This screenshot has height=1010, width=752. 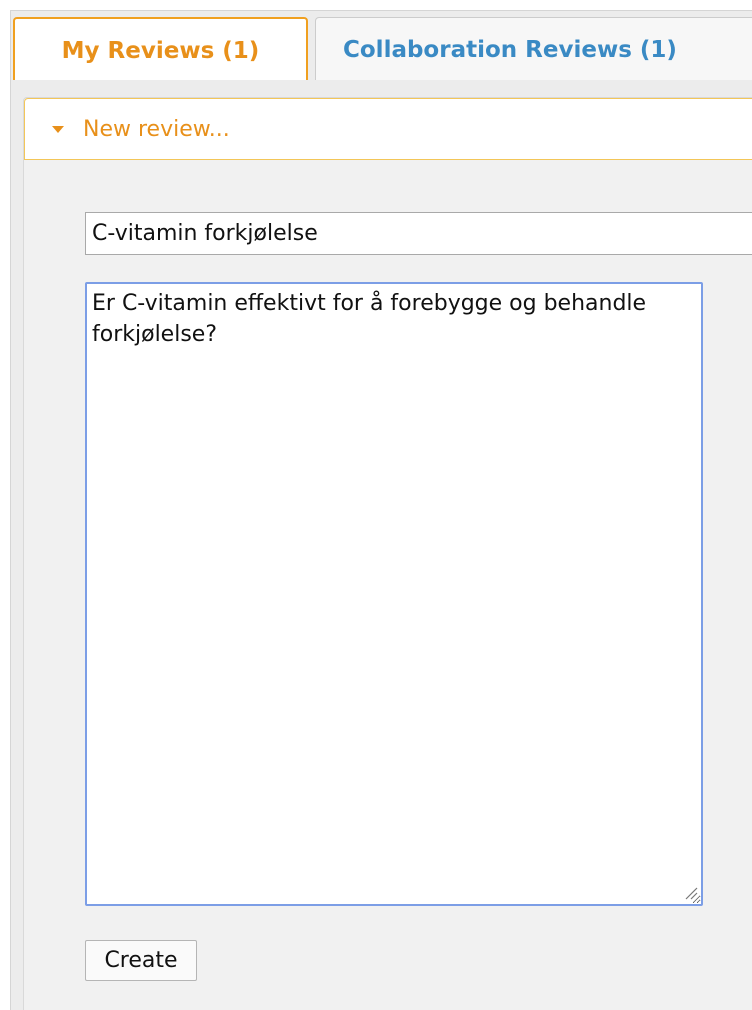 I want to click on caret-down-icon, so click(x=58, y=129).